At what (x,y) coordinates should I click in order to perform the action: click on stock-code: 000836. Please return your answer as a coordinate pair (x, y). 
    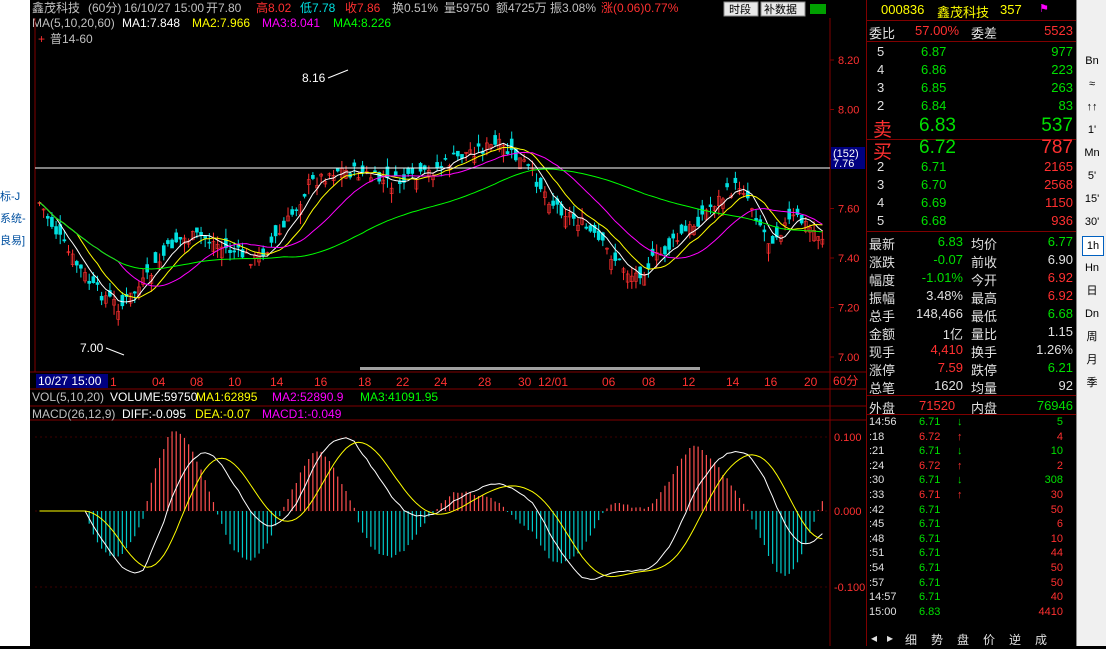
    Looking at the image, I should click on (903, 9).